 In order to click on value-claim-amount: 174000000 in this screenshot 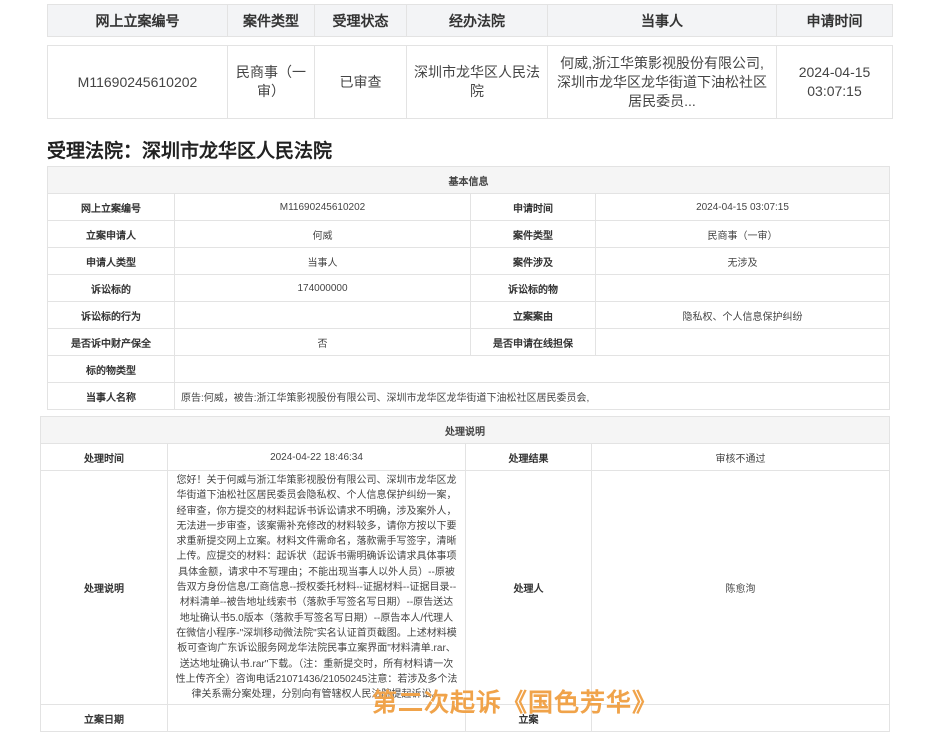, I will do `click(322, 288)`.